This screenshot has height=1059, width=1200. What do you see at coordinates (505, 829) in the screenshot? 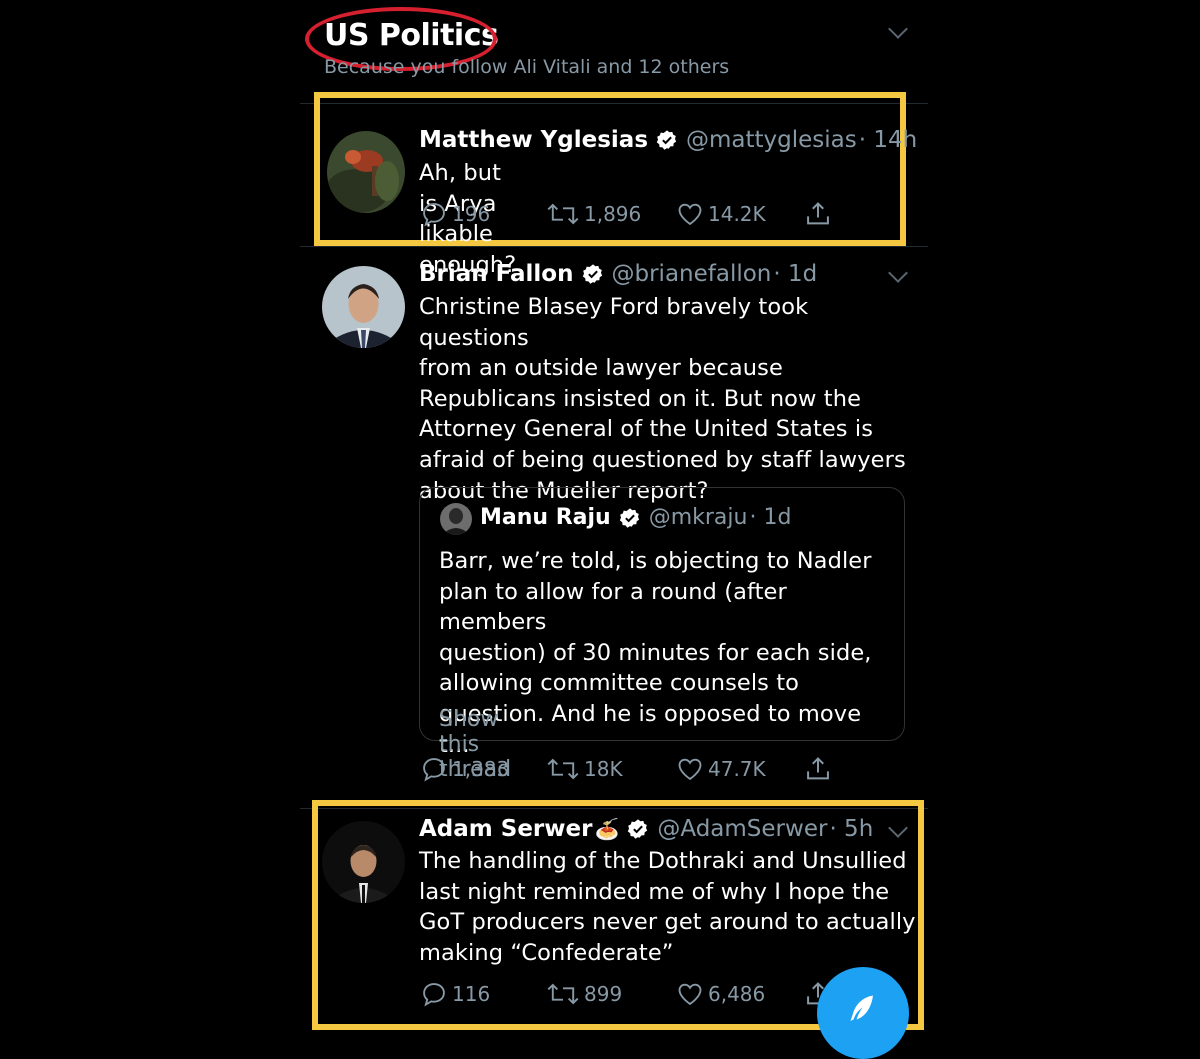
I see `author-name: Adam Serwer` at bounding box center [505, 829].